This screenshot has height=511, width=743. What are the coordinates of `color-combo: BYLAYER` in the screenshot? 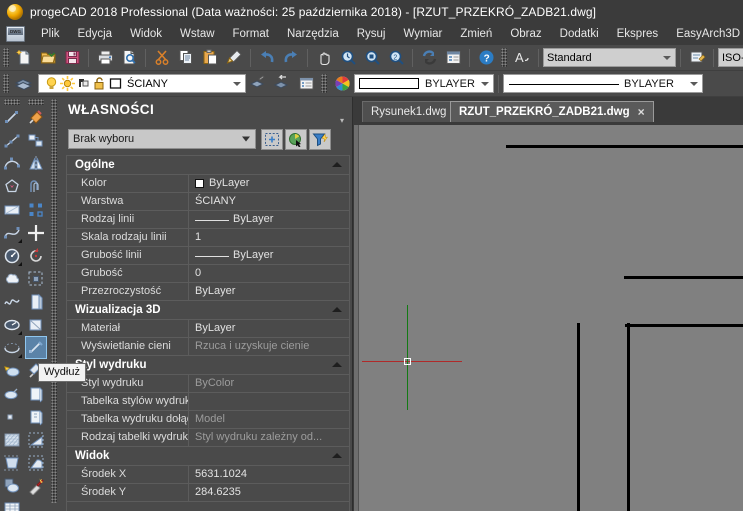 It's located at (424, 83).